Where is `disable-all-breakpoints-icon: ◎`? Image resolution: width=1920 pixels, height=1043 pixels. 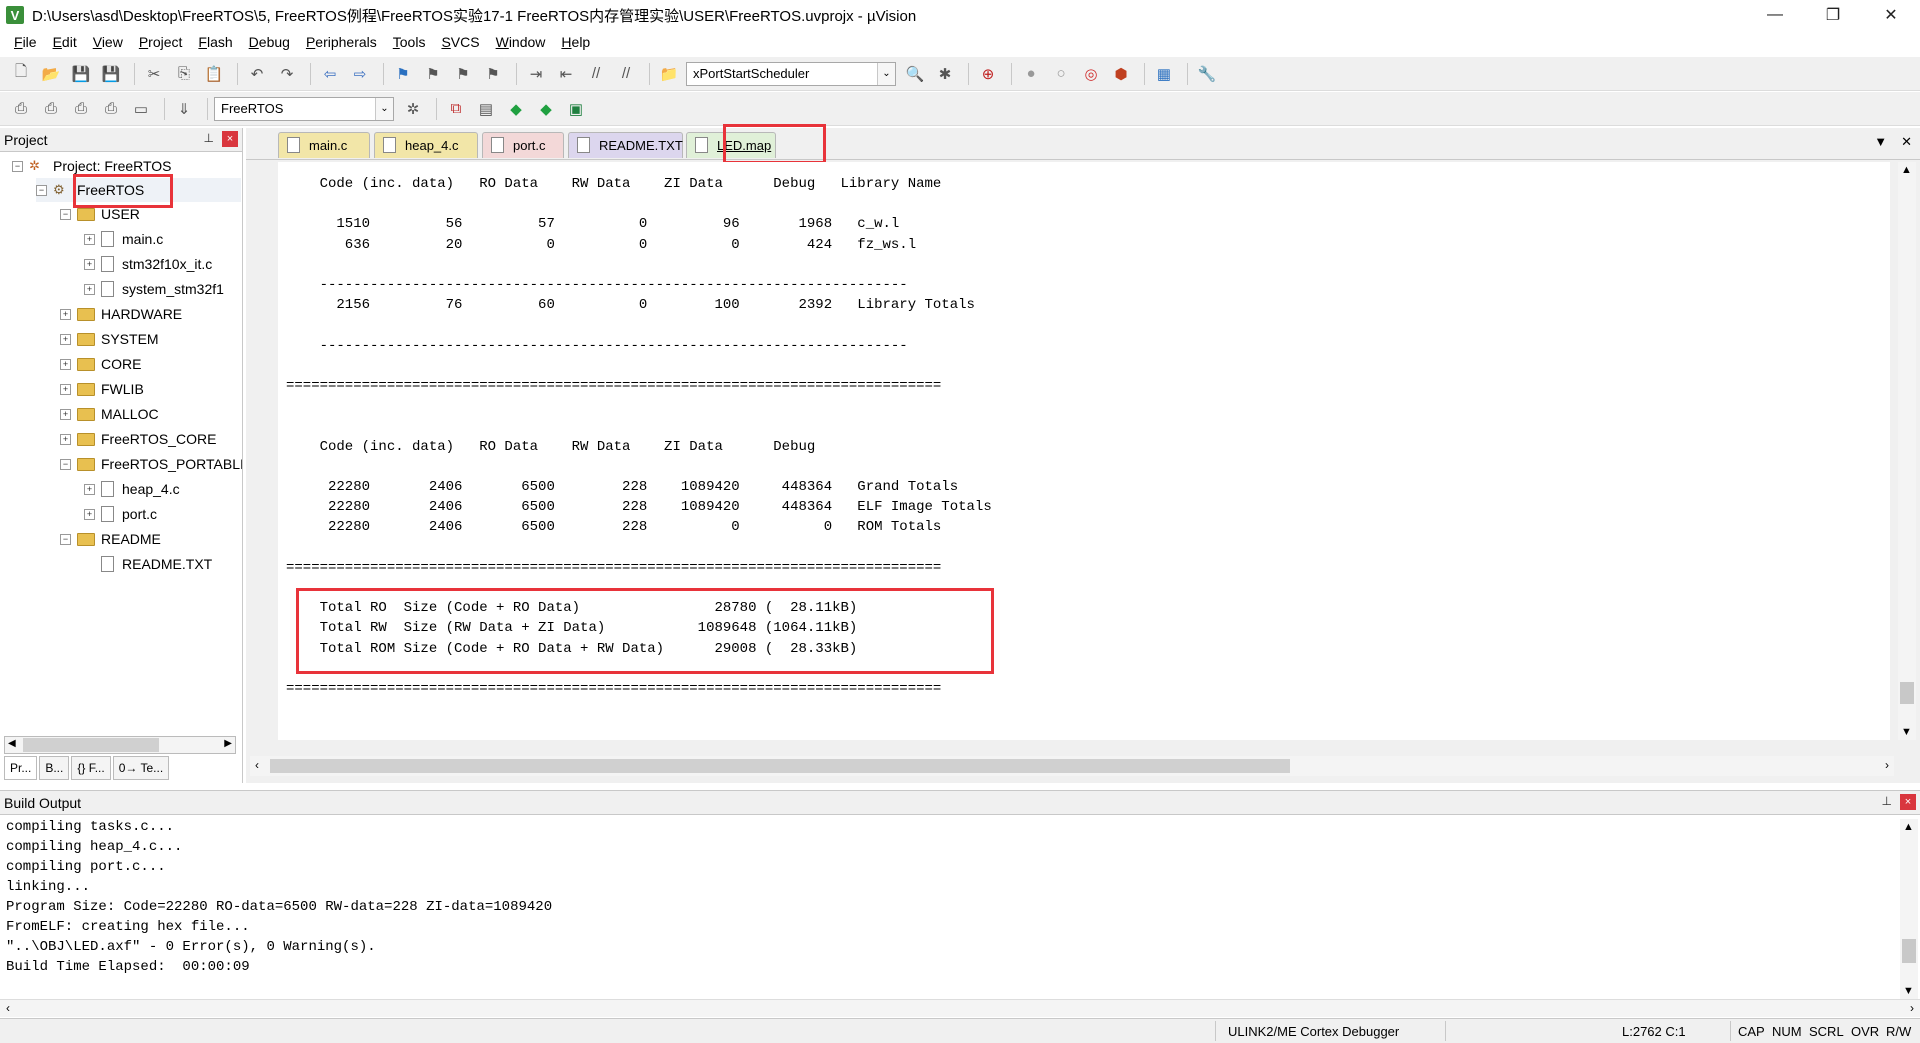
disable-all-breakpoints-icon: ◎ is located at coordinates (1091, 74).